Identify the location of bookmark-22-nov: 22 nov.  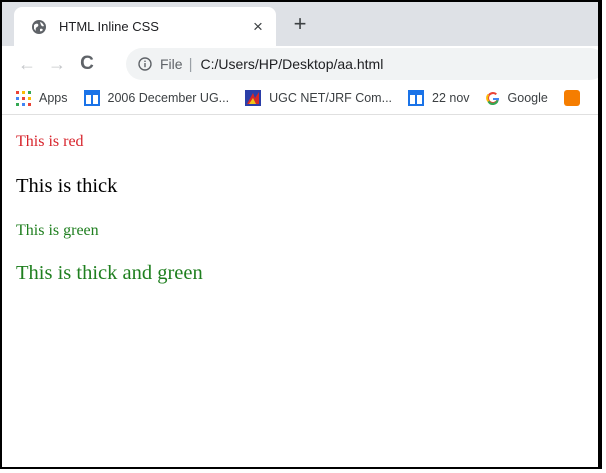
(439, 98).